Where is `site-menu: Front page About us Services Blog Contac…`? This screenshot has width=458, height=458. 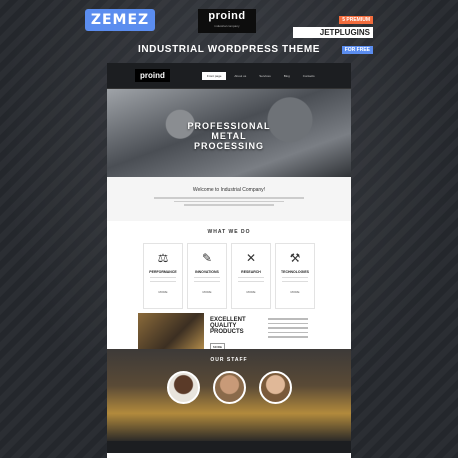 site-menu: Front page About us Services Blog Contac… is located at coordinates (260, 75).